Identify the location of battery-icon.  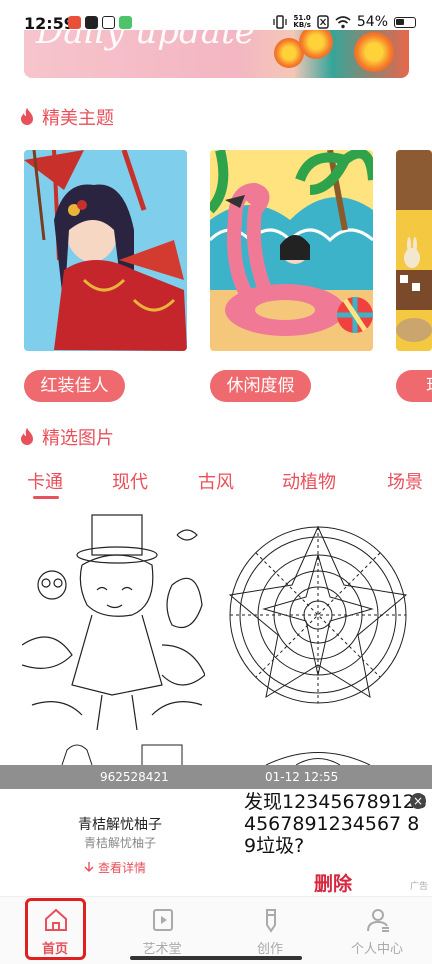
(405, 22).